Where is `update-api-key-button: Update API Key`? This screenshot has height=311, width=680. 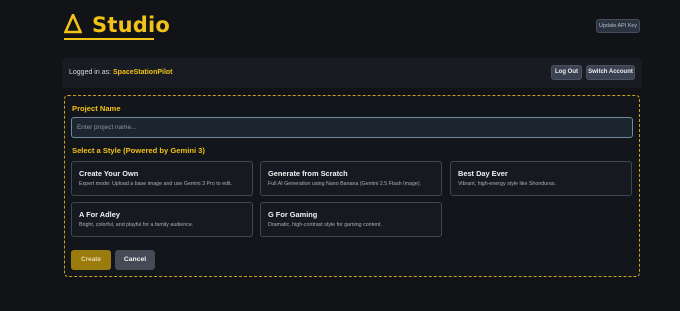
update-api-key-button: Update API Key is located at coordinates (618, 26).